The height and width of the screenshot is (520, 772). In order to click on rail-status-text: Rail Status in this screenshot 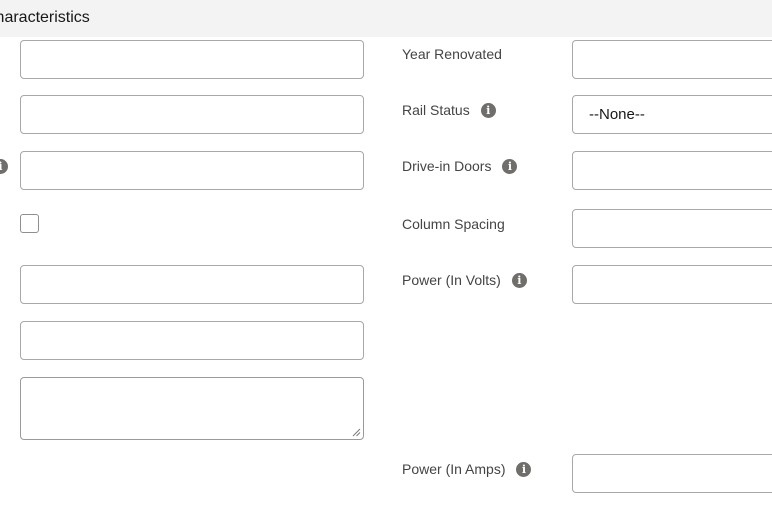, I will do `click(436, 110)`.